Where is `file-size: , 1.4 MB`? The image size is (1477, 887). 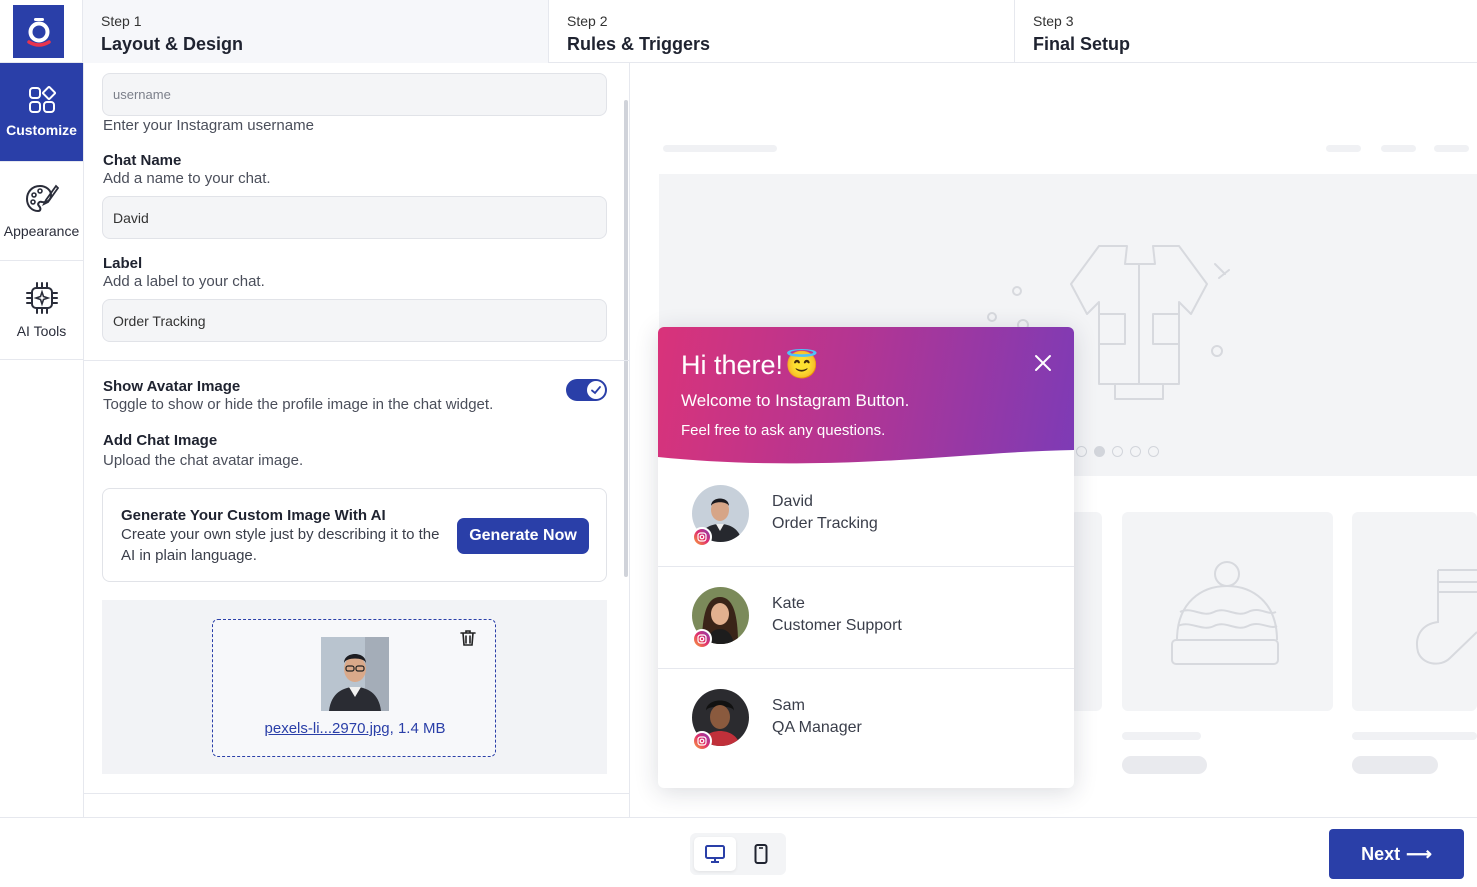 file-size: , 1.4 MB is located at coordinates (417, 728).